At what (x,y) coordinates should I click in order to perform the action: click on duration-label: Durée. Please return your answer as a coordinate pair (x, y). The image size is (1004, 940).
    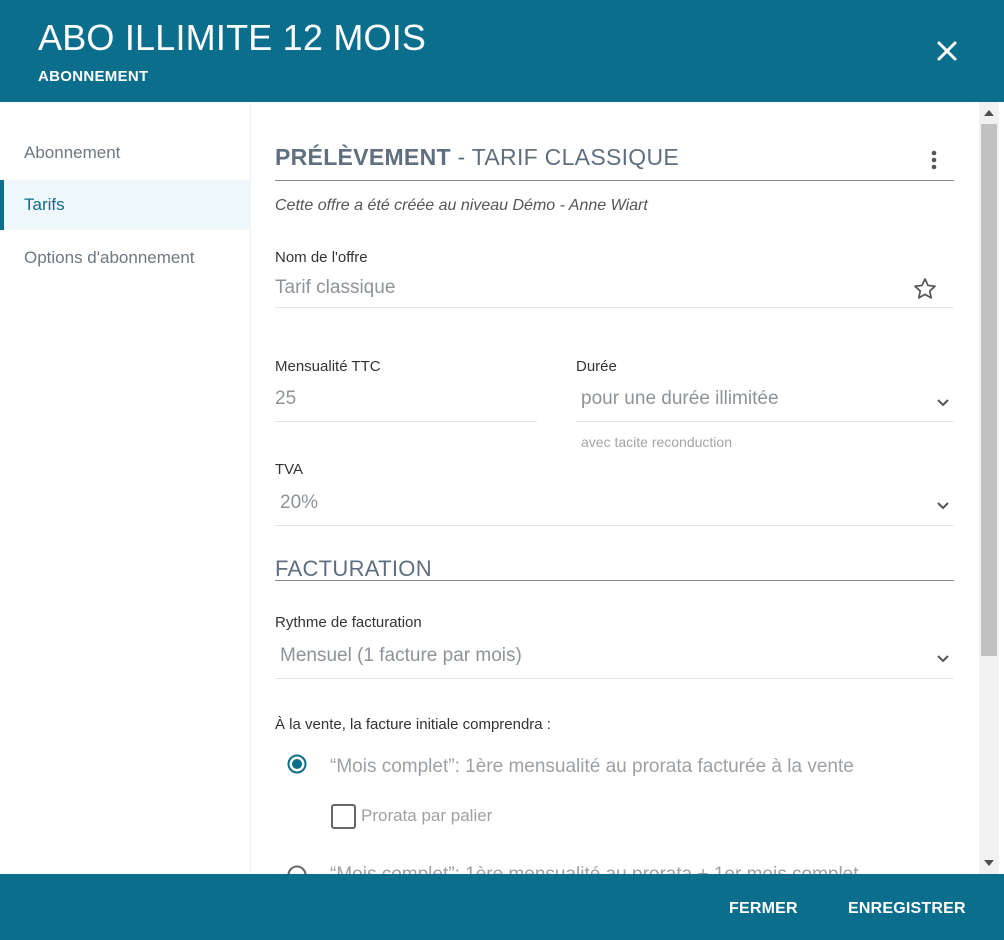
    Looking at the image, I should click on (596, 366).